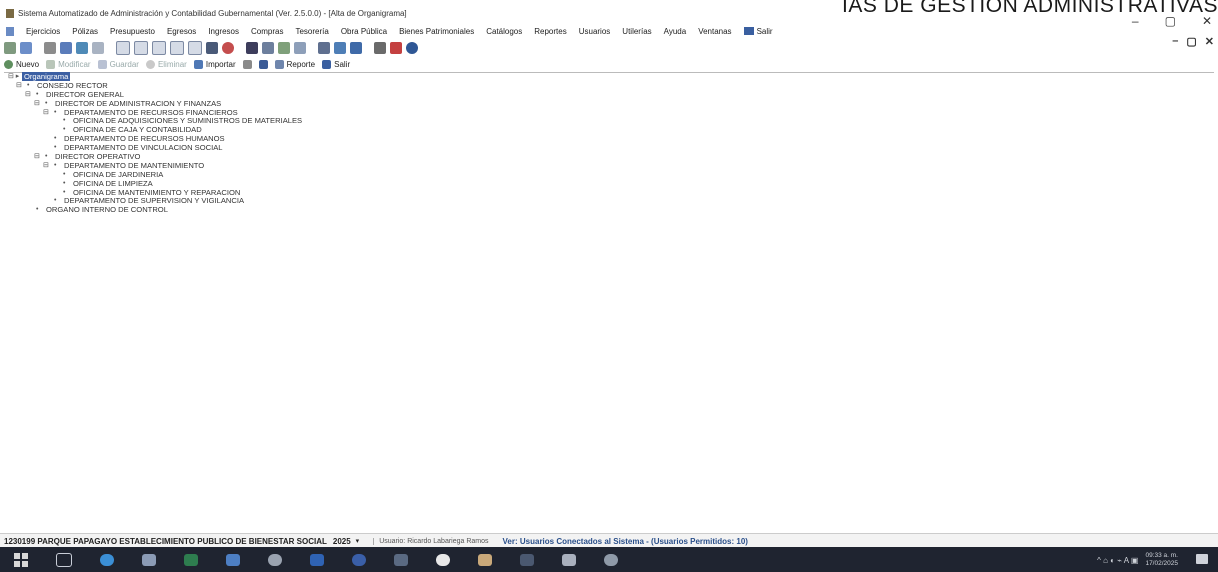 The height and width of the screenshot is (572, 1218). What do you see at coordinates (151, 112) in the screenshot?
I see `tree-node-label: DEPARTAMENTO DE RECURSOS FINANCIEROS` at bounding box center [151, 112].